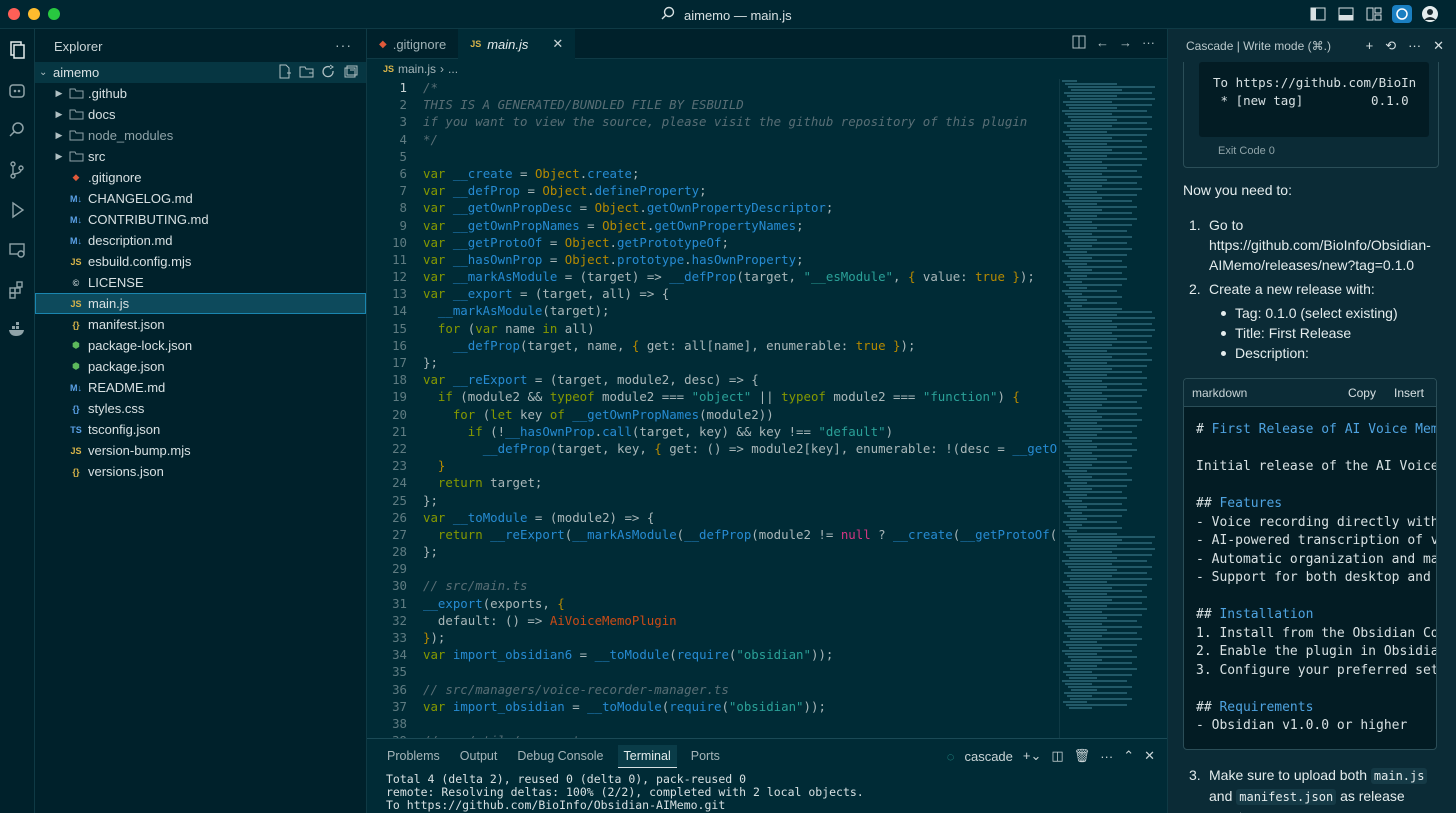 Image resolution: width=1456 pixels, height=813 pixels. Describe the element at coordinates (1414, 46) in the screenshot. I see `cascade-more-icon: ···` at that location.